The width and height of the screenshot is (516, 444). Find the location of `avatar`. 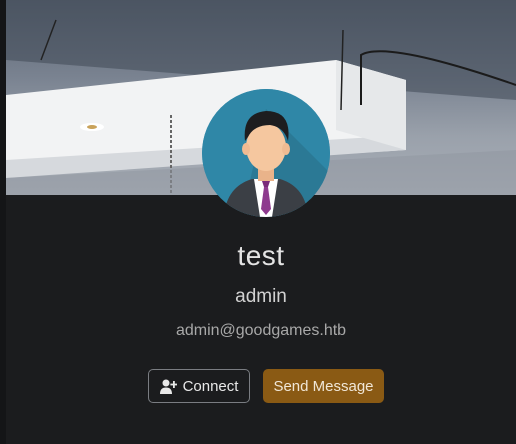

avatar is located at coordinates (266, 153).